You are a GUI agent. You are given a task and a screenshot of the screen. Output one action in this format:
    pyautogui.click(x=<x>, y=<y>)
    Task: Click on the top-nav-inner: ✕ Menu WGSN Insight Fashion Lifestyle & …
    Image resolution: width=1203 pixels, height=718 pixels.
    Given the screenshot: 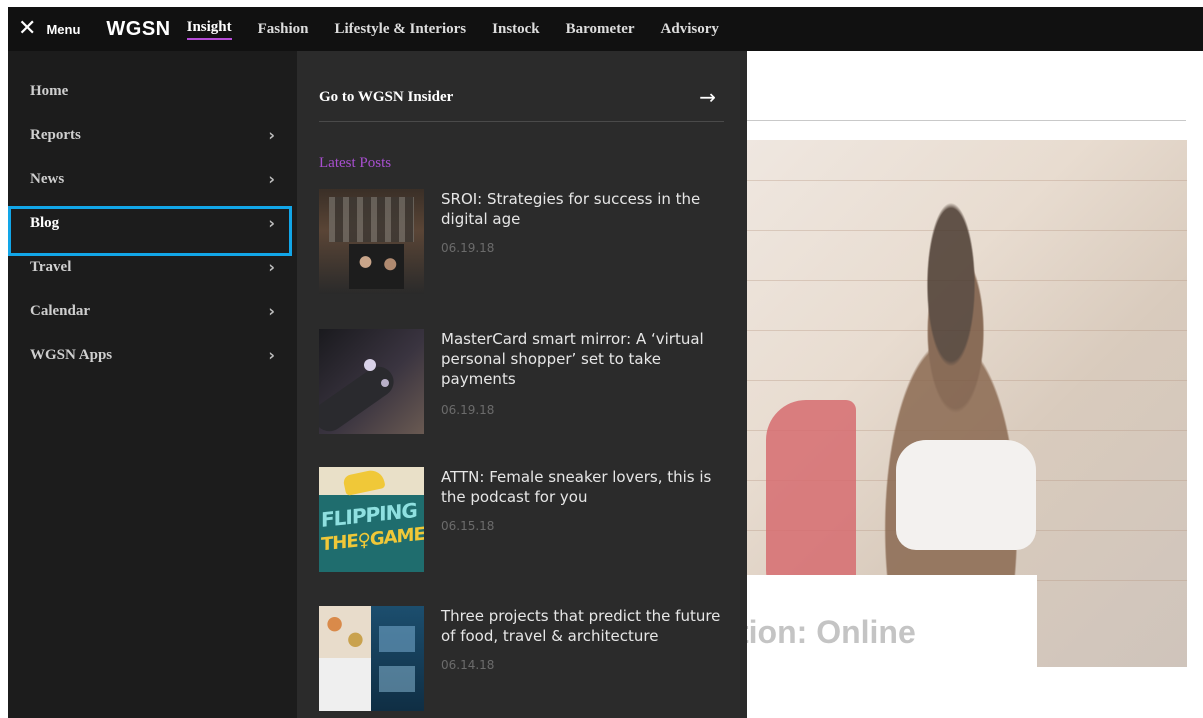 What is the action you would take?
    pyautogui.click(x=605, y=29)
    